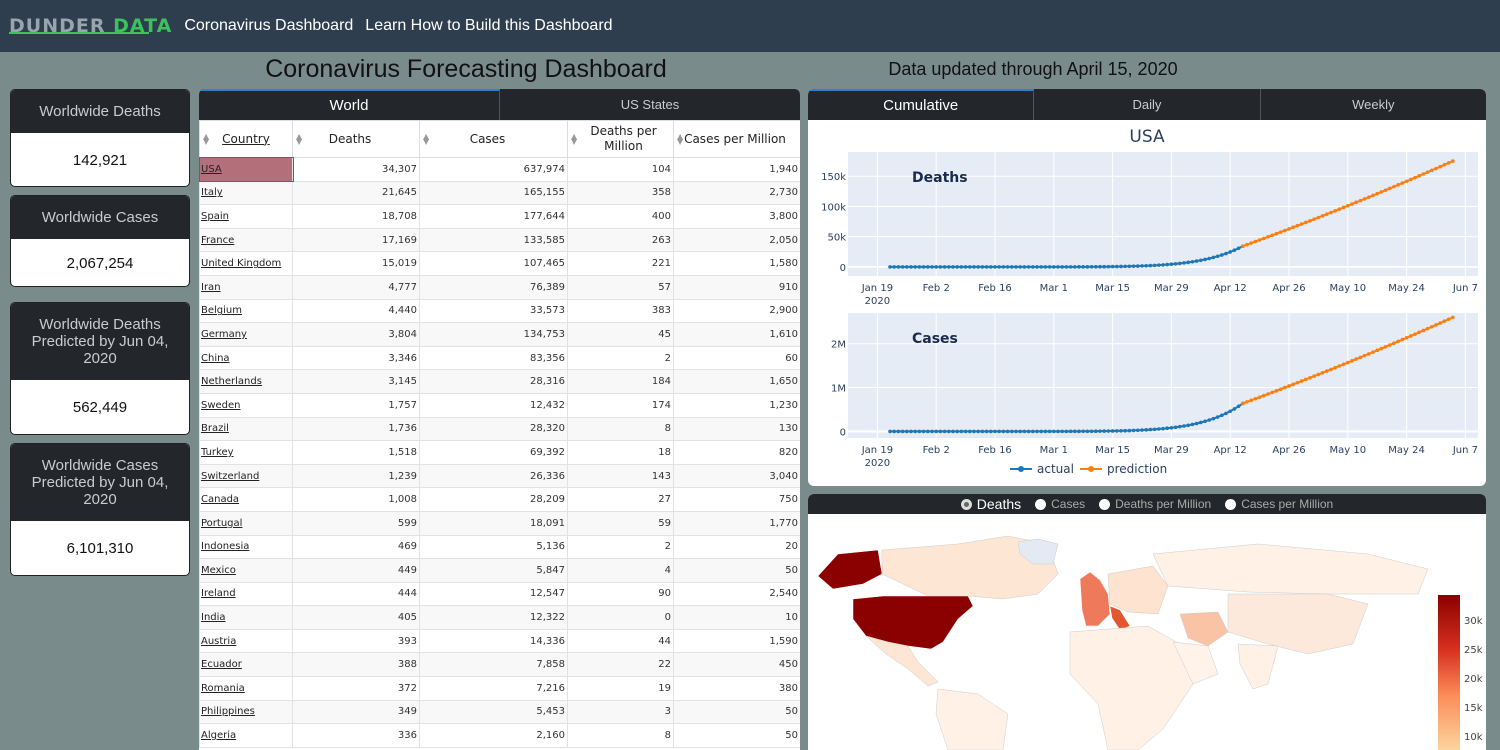 The height and width of the screenshot is (750, 1500). What do you see at coordinates (246, 169) in the screenshot?
I see `cell-country: USA` at bounding box center [246, 169].